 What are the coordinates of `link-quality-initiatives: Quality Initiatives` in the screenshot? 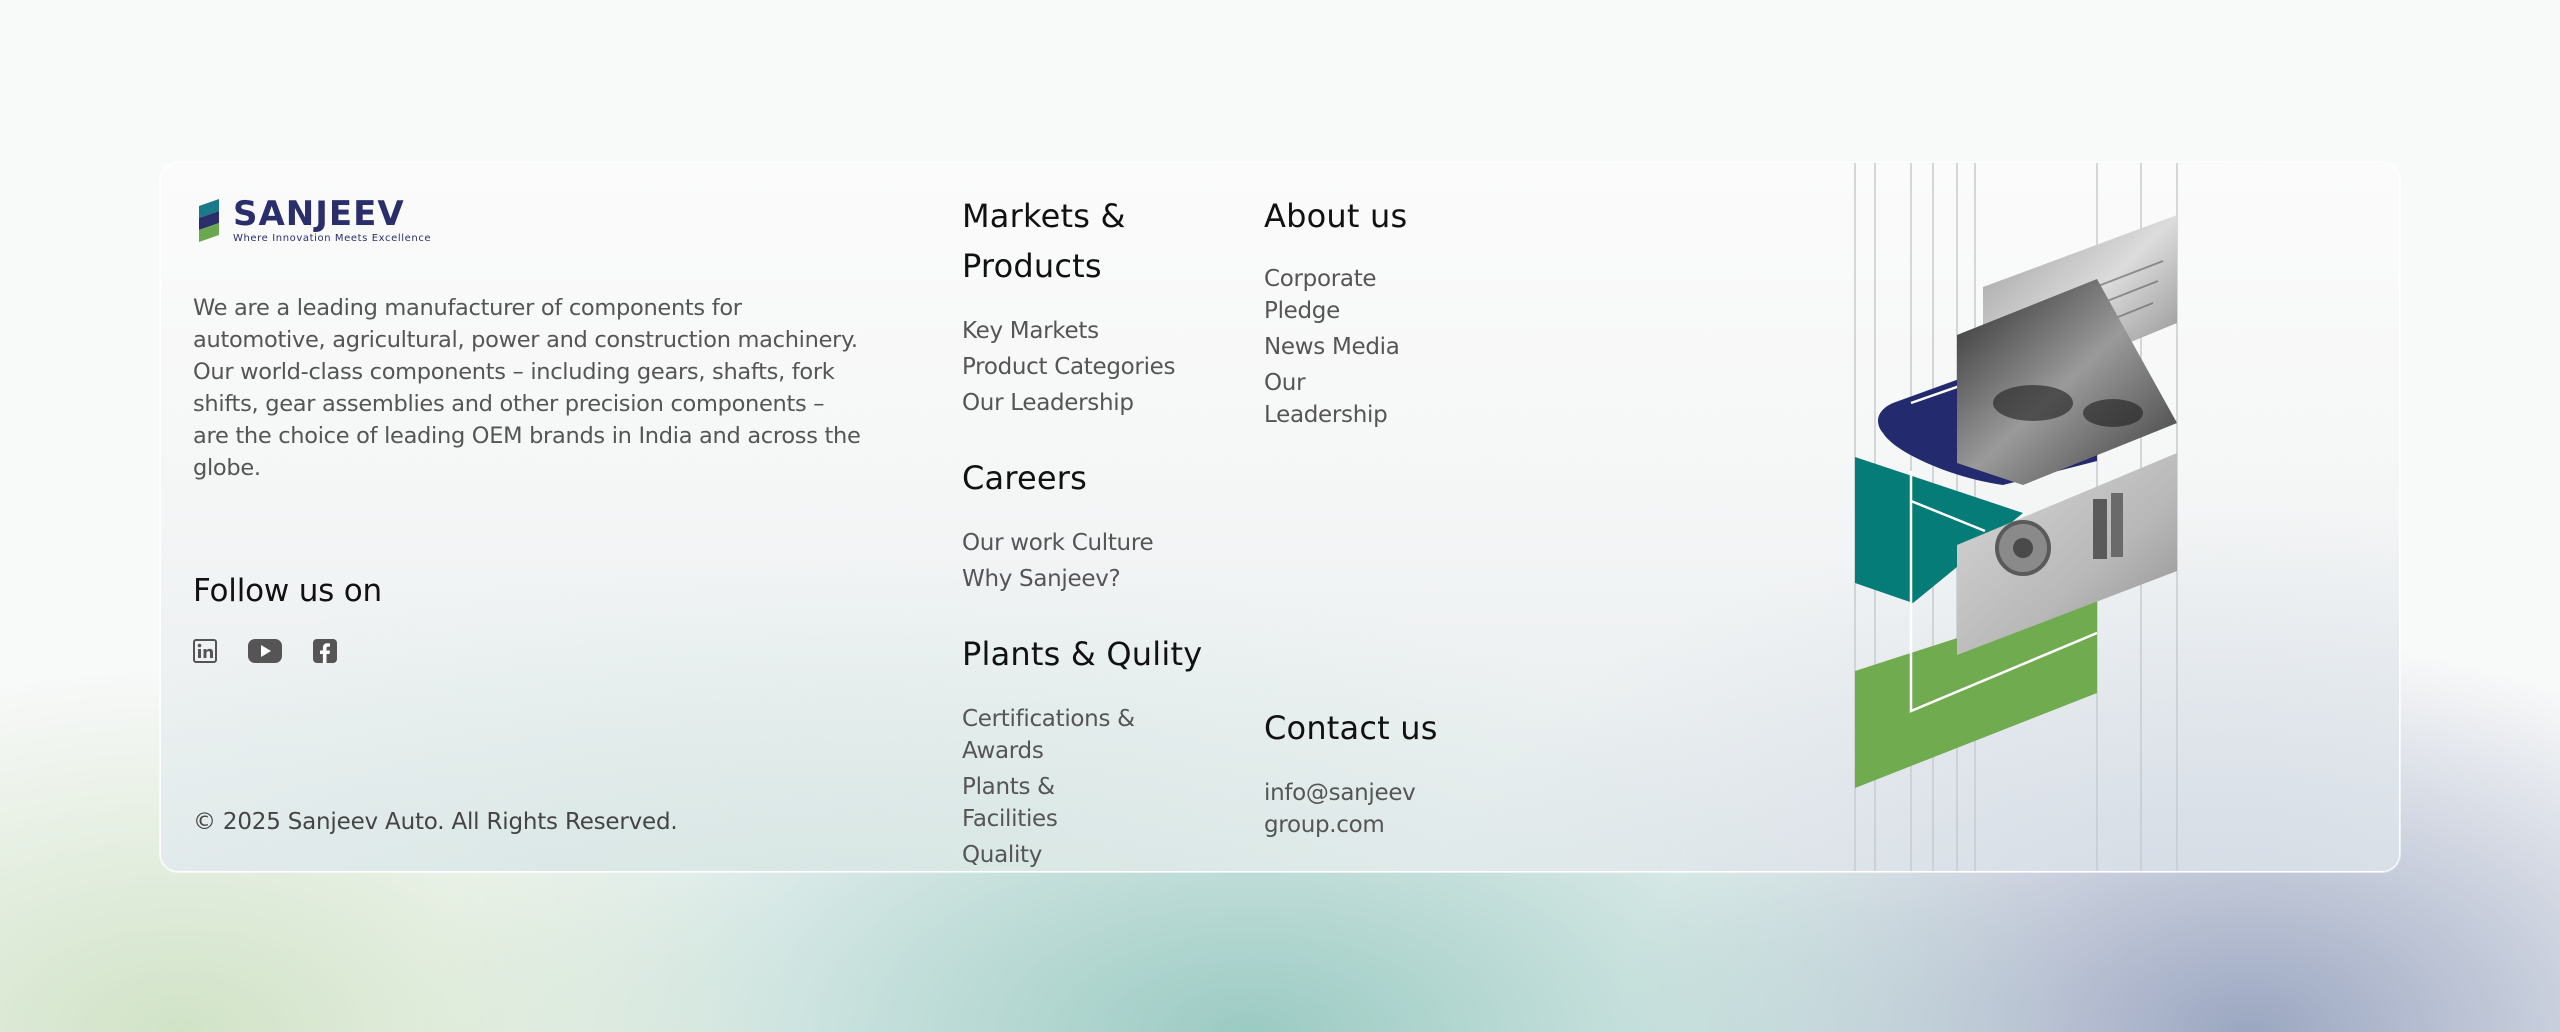 It's located at (1052, 855).